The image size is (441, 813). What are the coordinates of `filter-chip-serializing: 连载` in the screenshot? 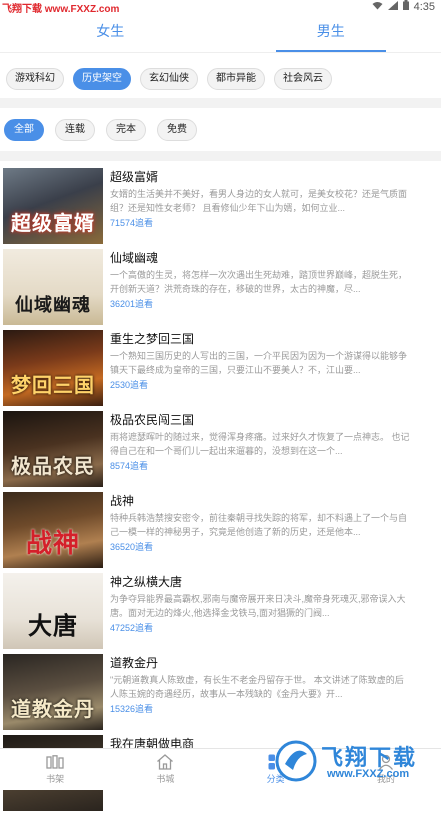 It's located at (75, 130).